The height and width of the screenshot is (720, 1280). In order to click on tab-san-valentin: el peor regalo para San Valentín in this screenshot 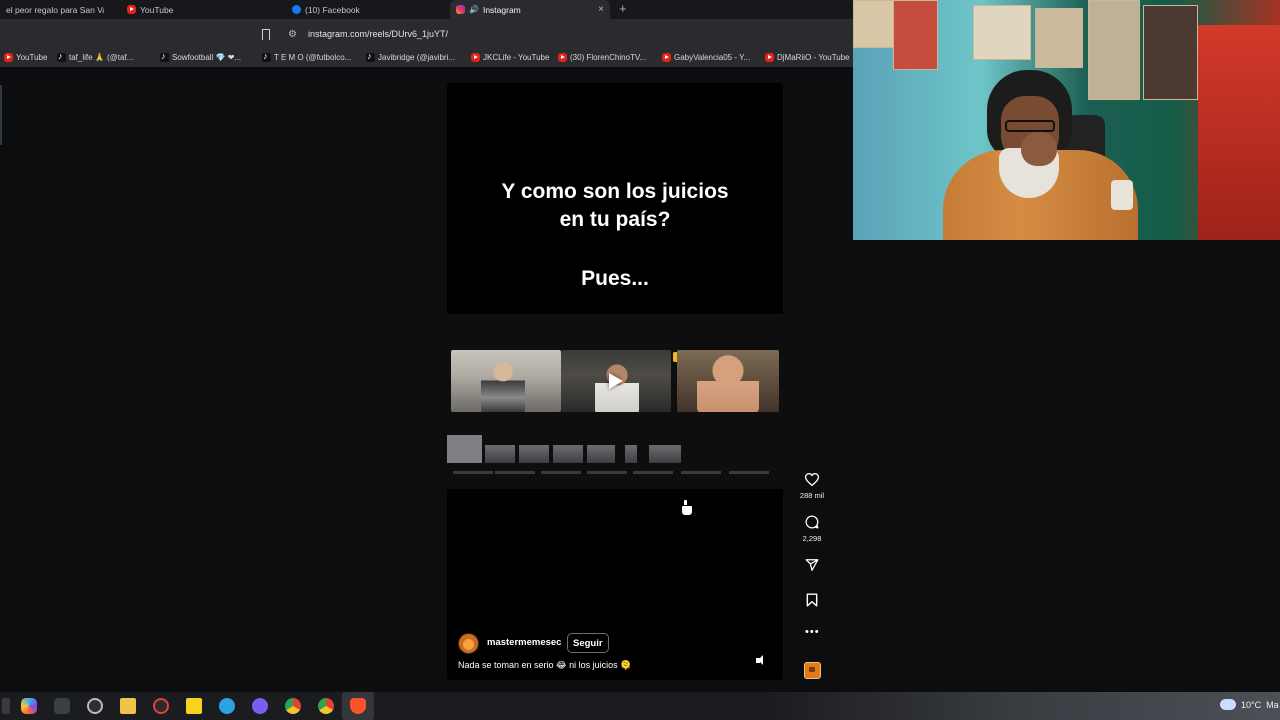, I will do `click(55, 9)`.